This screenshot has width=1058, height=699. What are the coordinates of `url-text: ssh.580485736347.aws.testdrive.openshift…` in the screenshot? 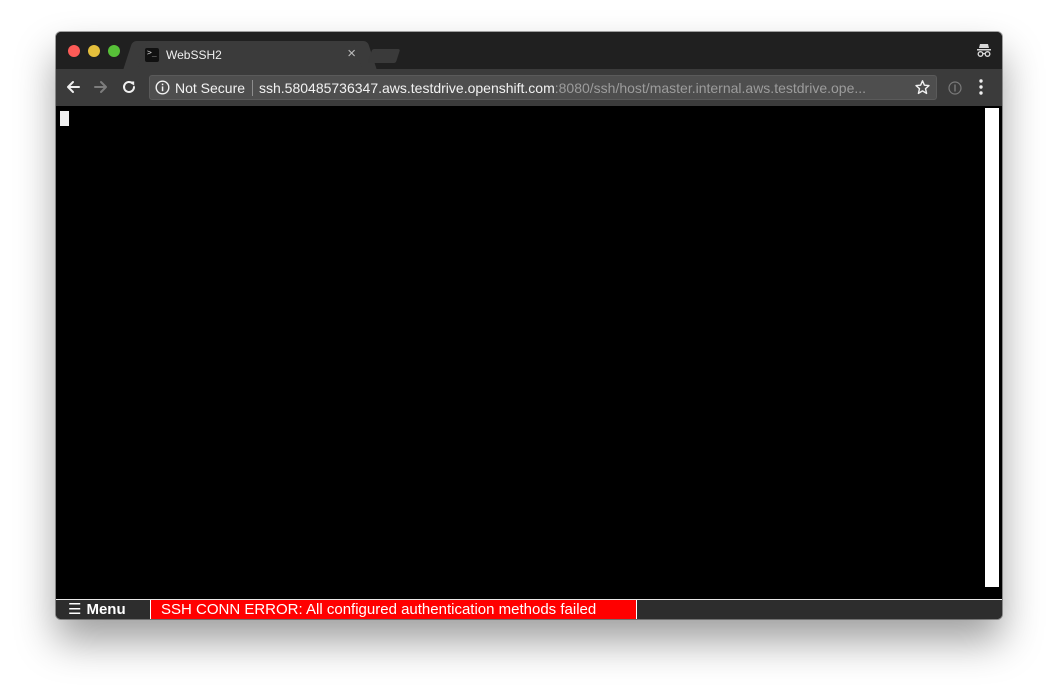 It's located at (579, 88).